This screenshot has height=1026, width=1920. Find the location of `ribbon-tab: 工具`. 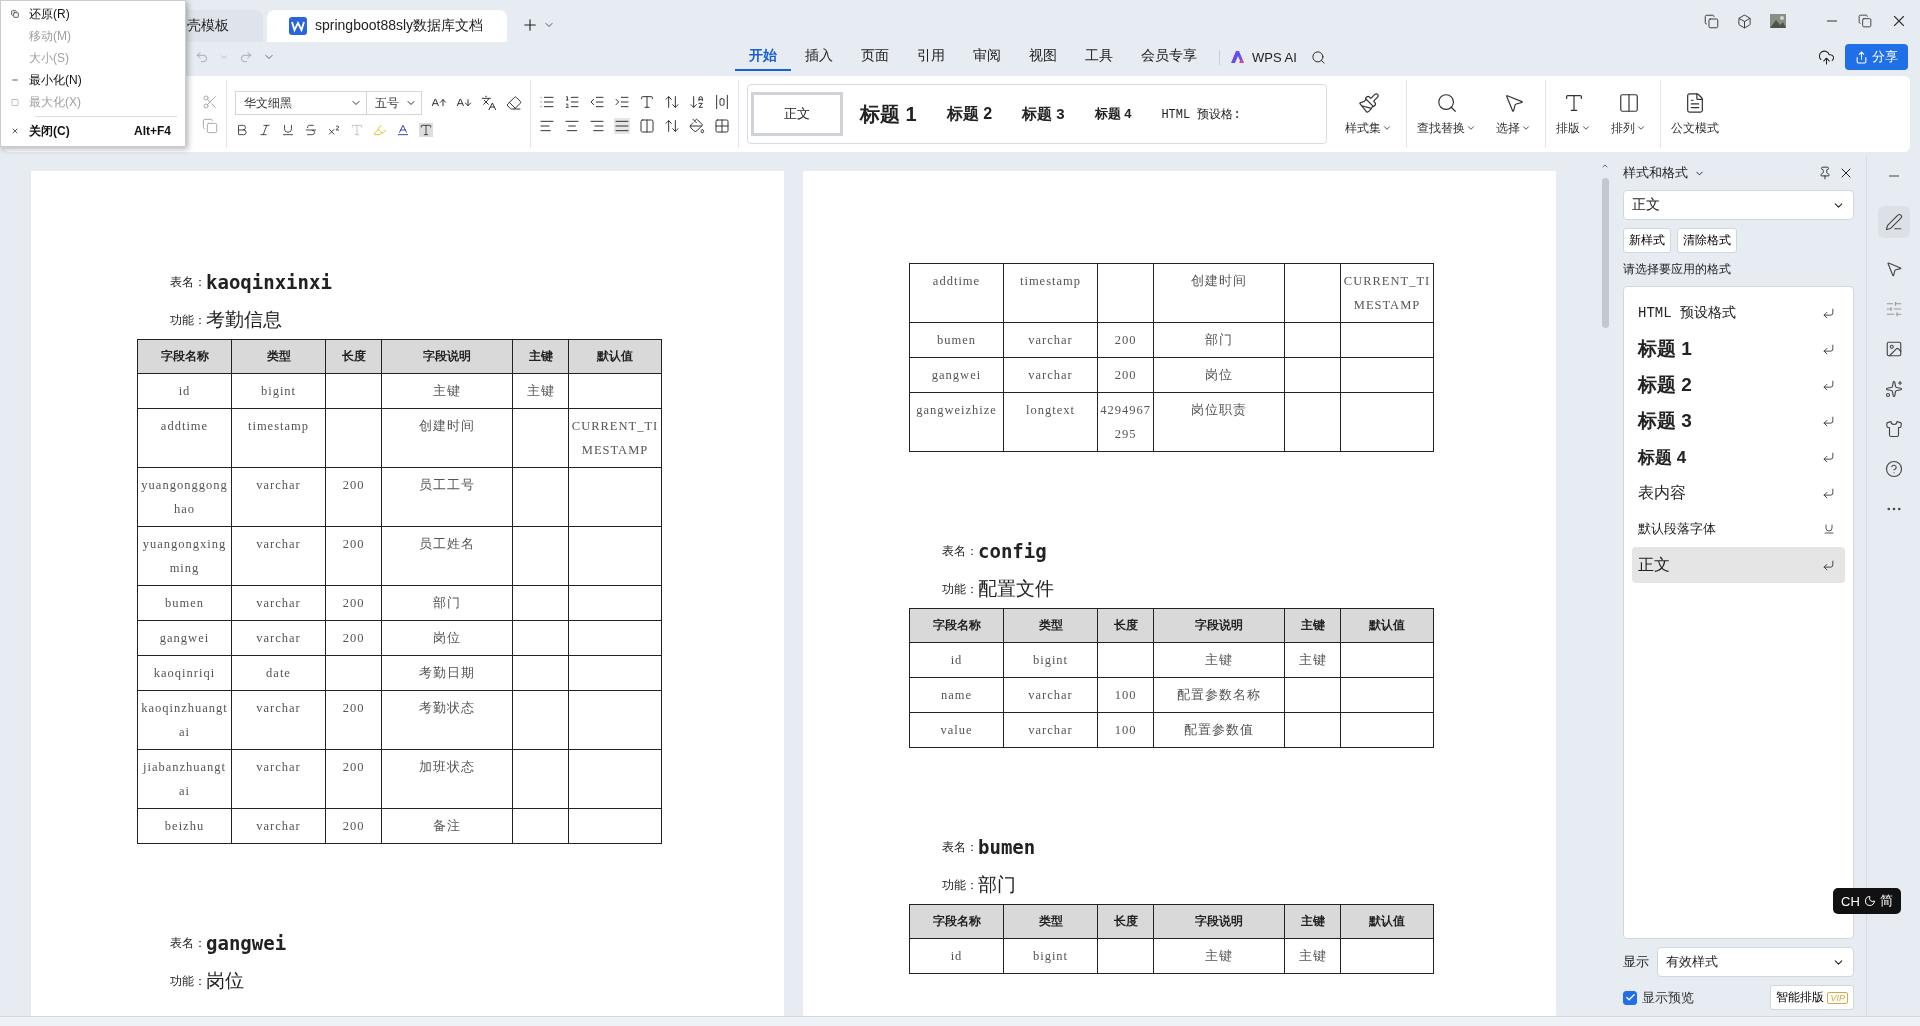

ribbon-tab: 工具 is located at coordinates (1099, 57).